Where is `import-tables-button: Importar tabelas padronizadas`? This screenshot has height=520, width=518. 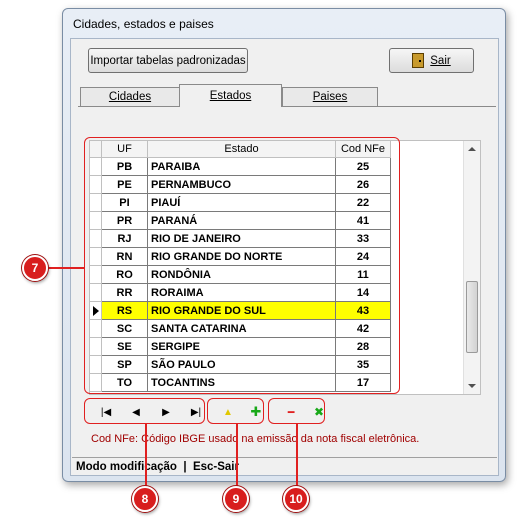 import-tables-button: Importar tabelas padronizadas is located at coordinates (168, 60).